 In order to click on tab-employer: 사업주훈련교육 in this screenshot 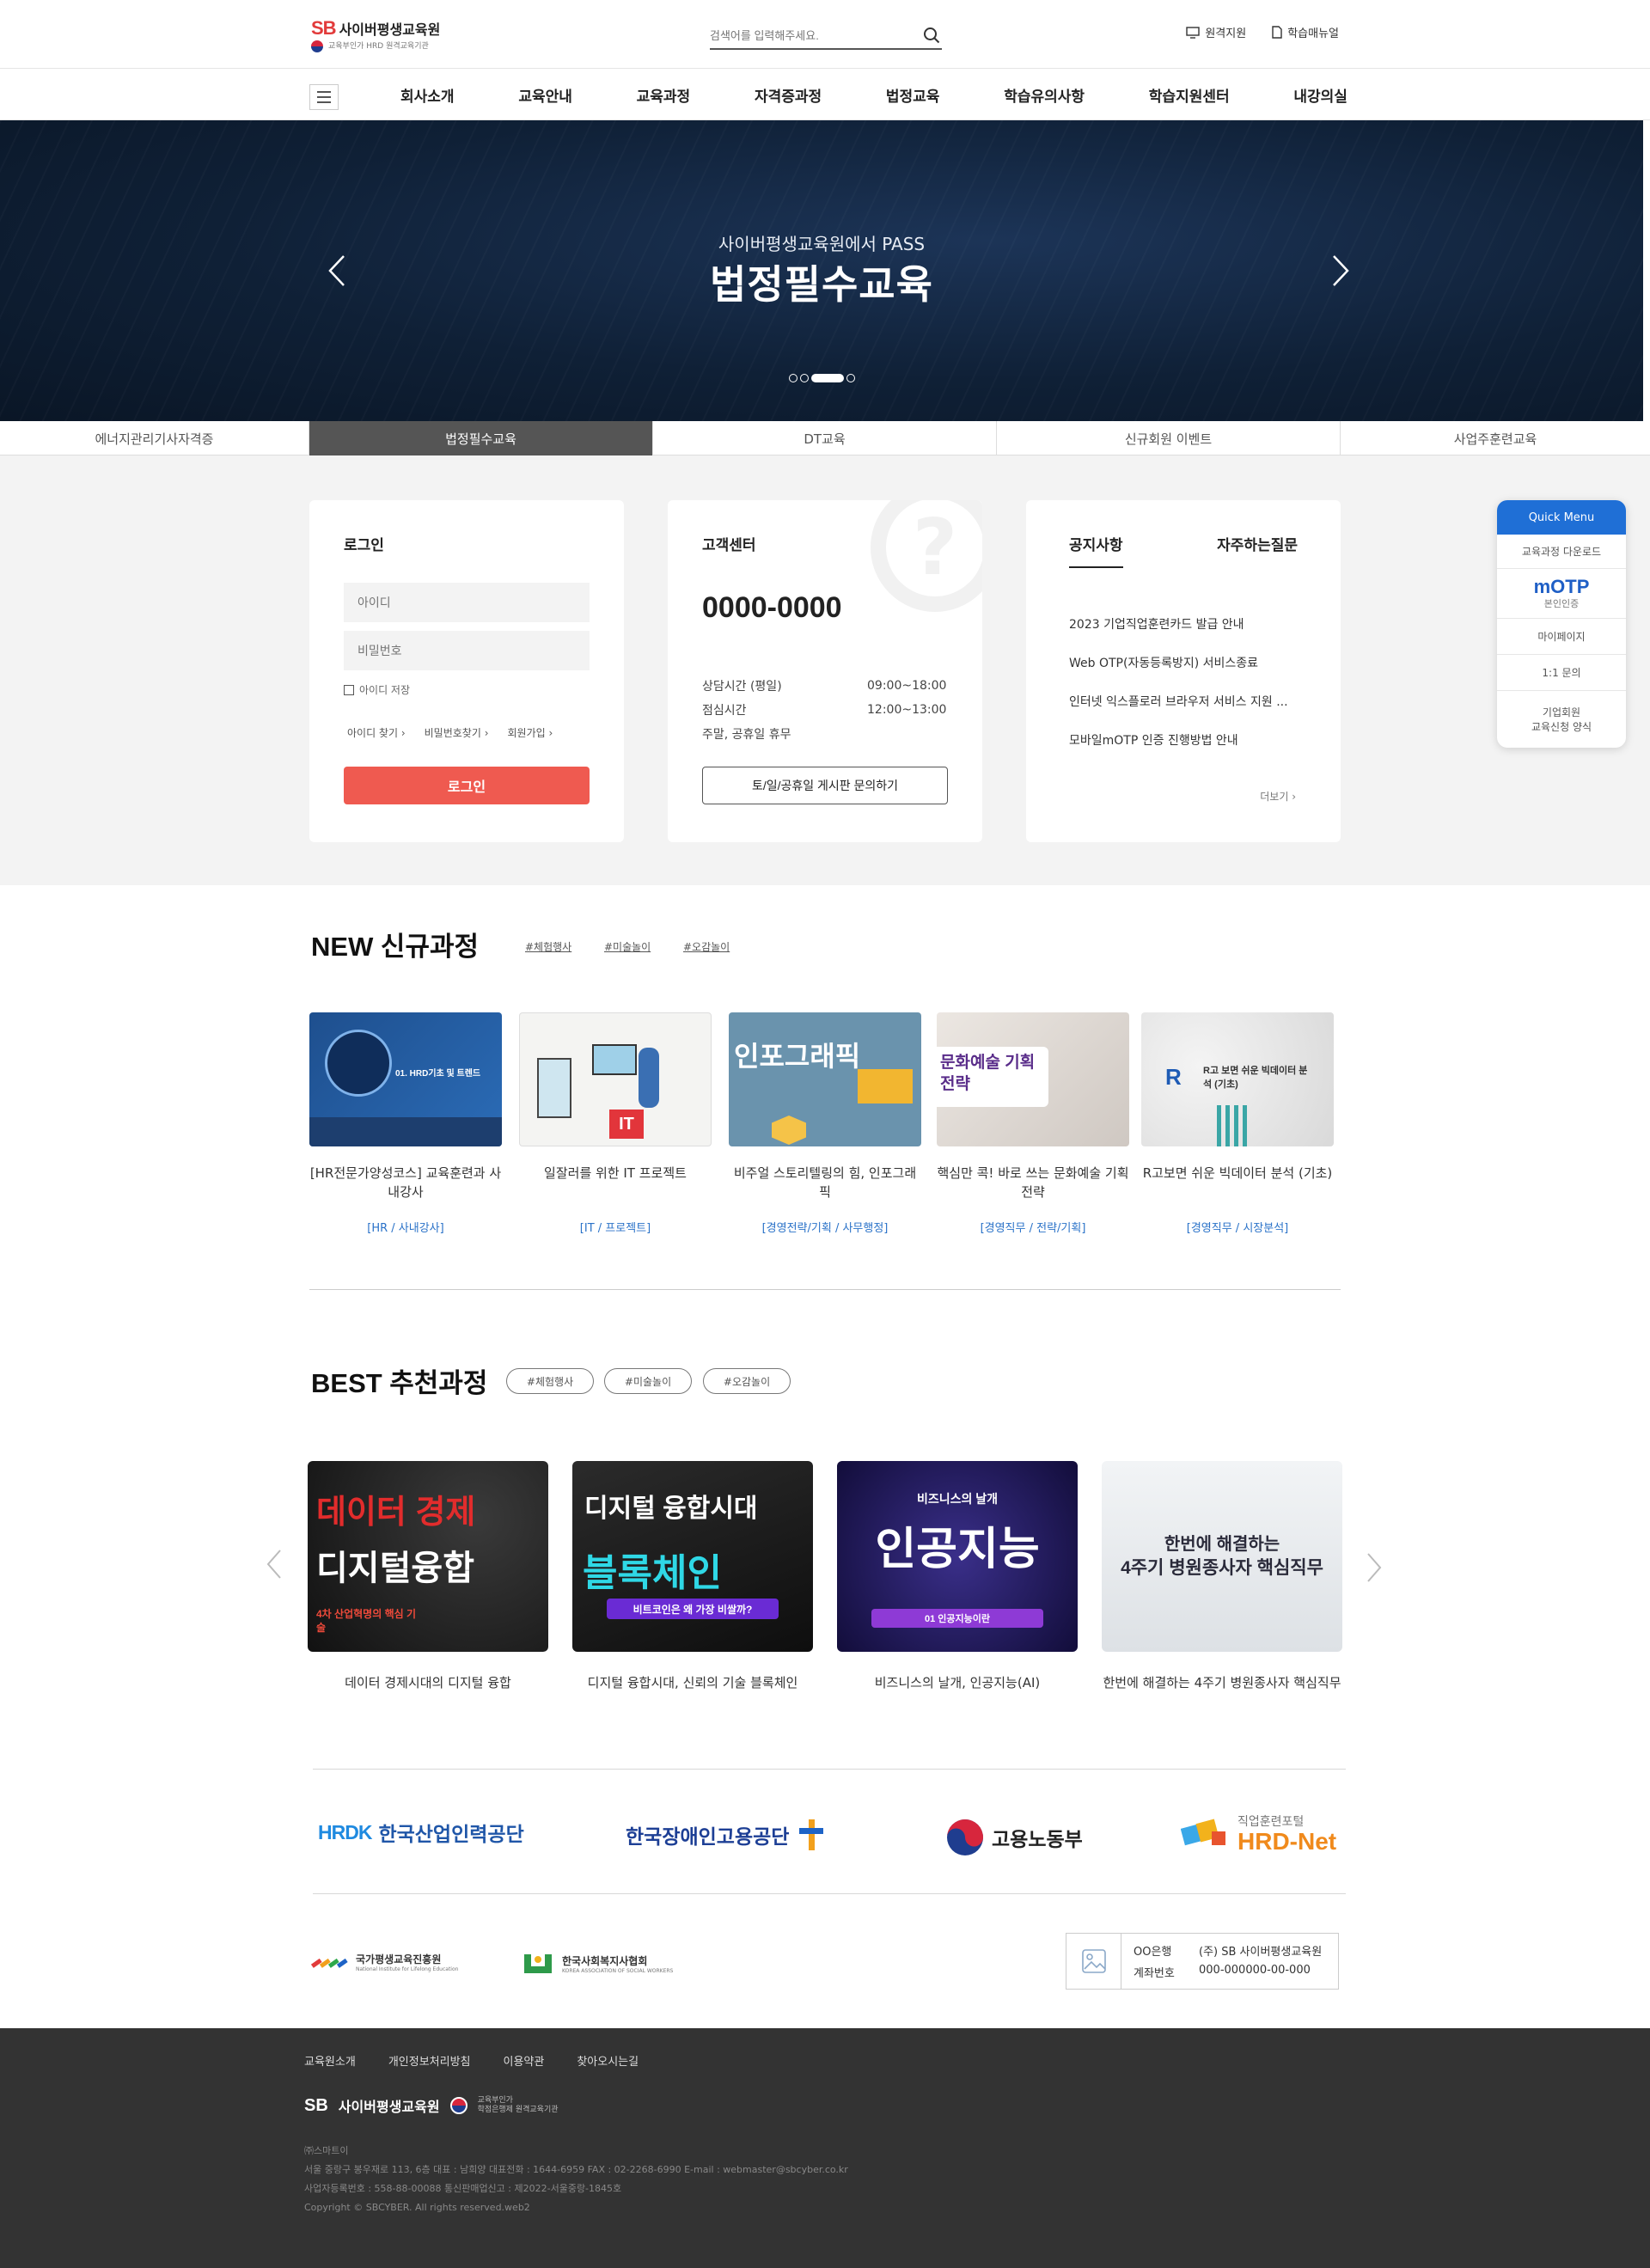, I will do `click(1495, 438)`.